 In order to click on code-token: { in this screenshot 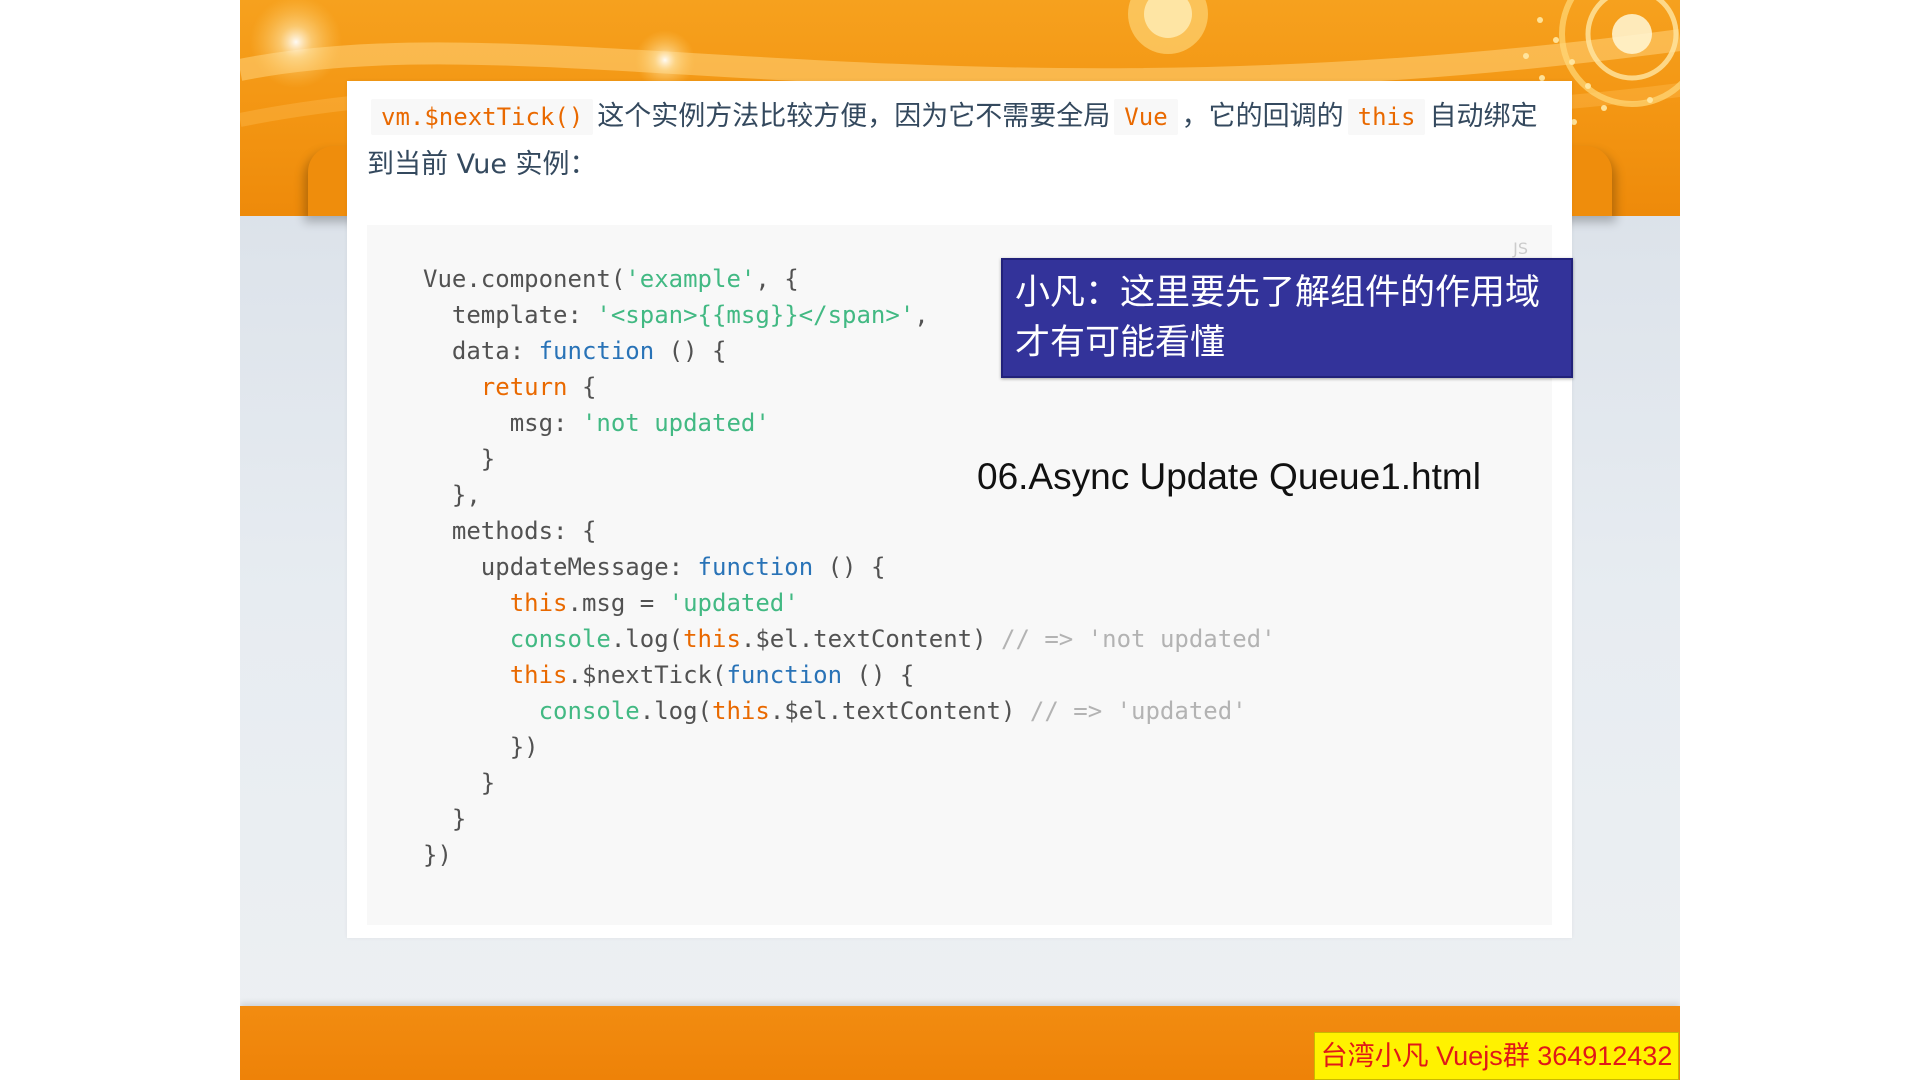, I will do `click(582, 387)`.